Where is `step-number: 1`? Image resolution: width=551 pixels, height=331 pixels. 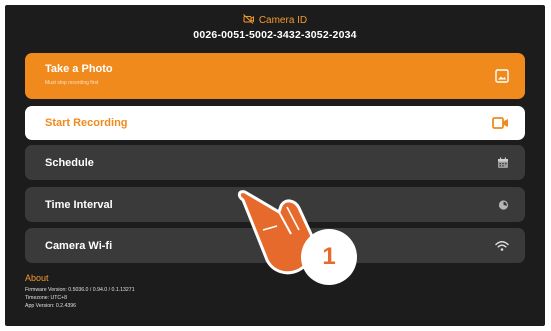 step-number: 1 is located at coordinates (329, 256).